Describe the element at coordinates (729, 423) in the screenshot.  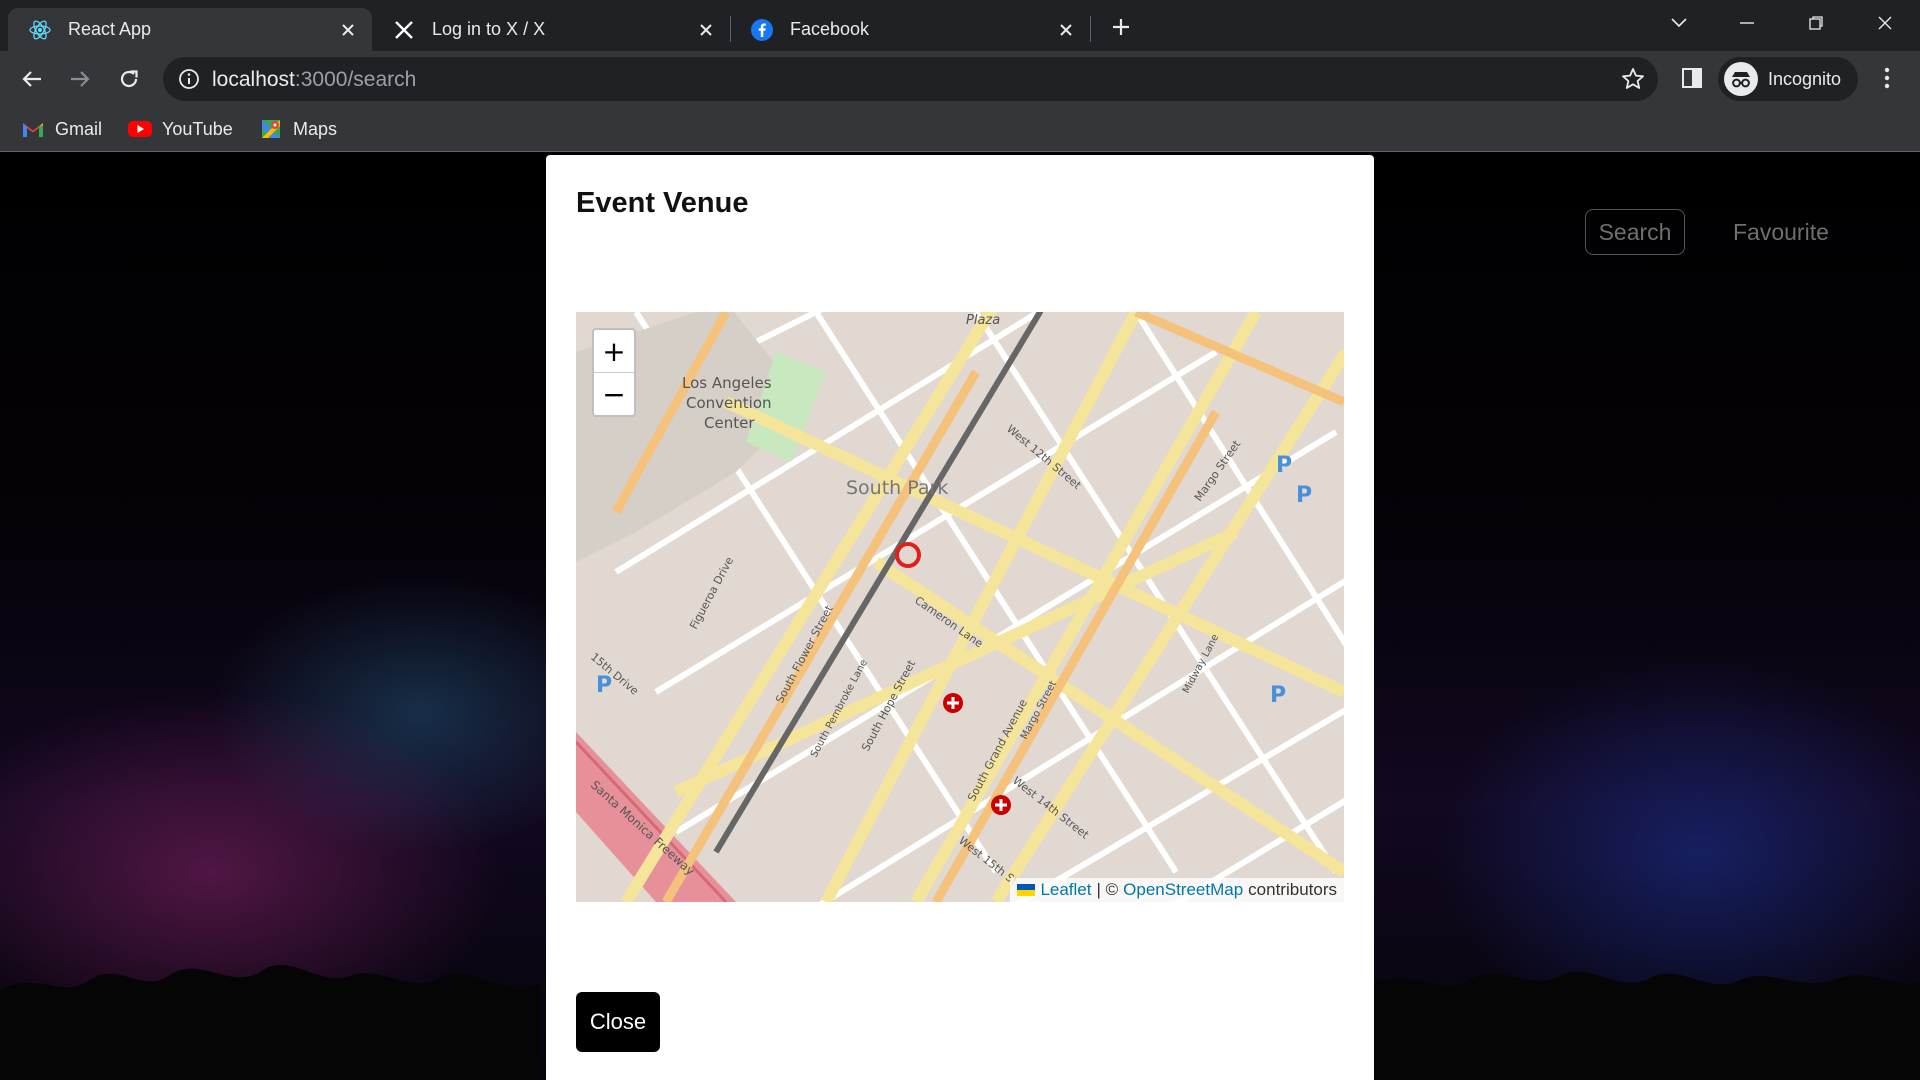
I see `map-label: Center` at that location.